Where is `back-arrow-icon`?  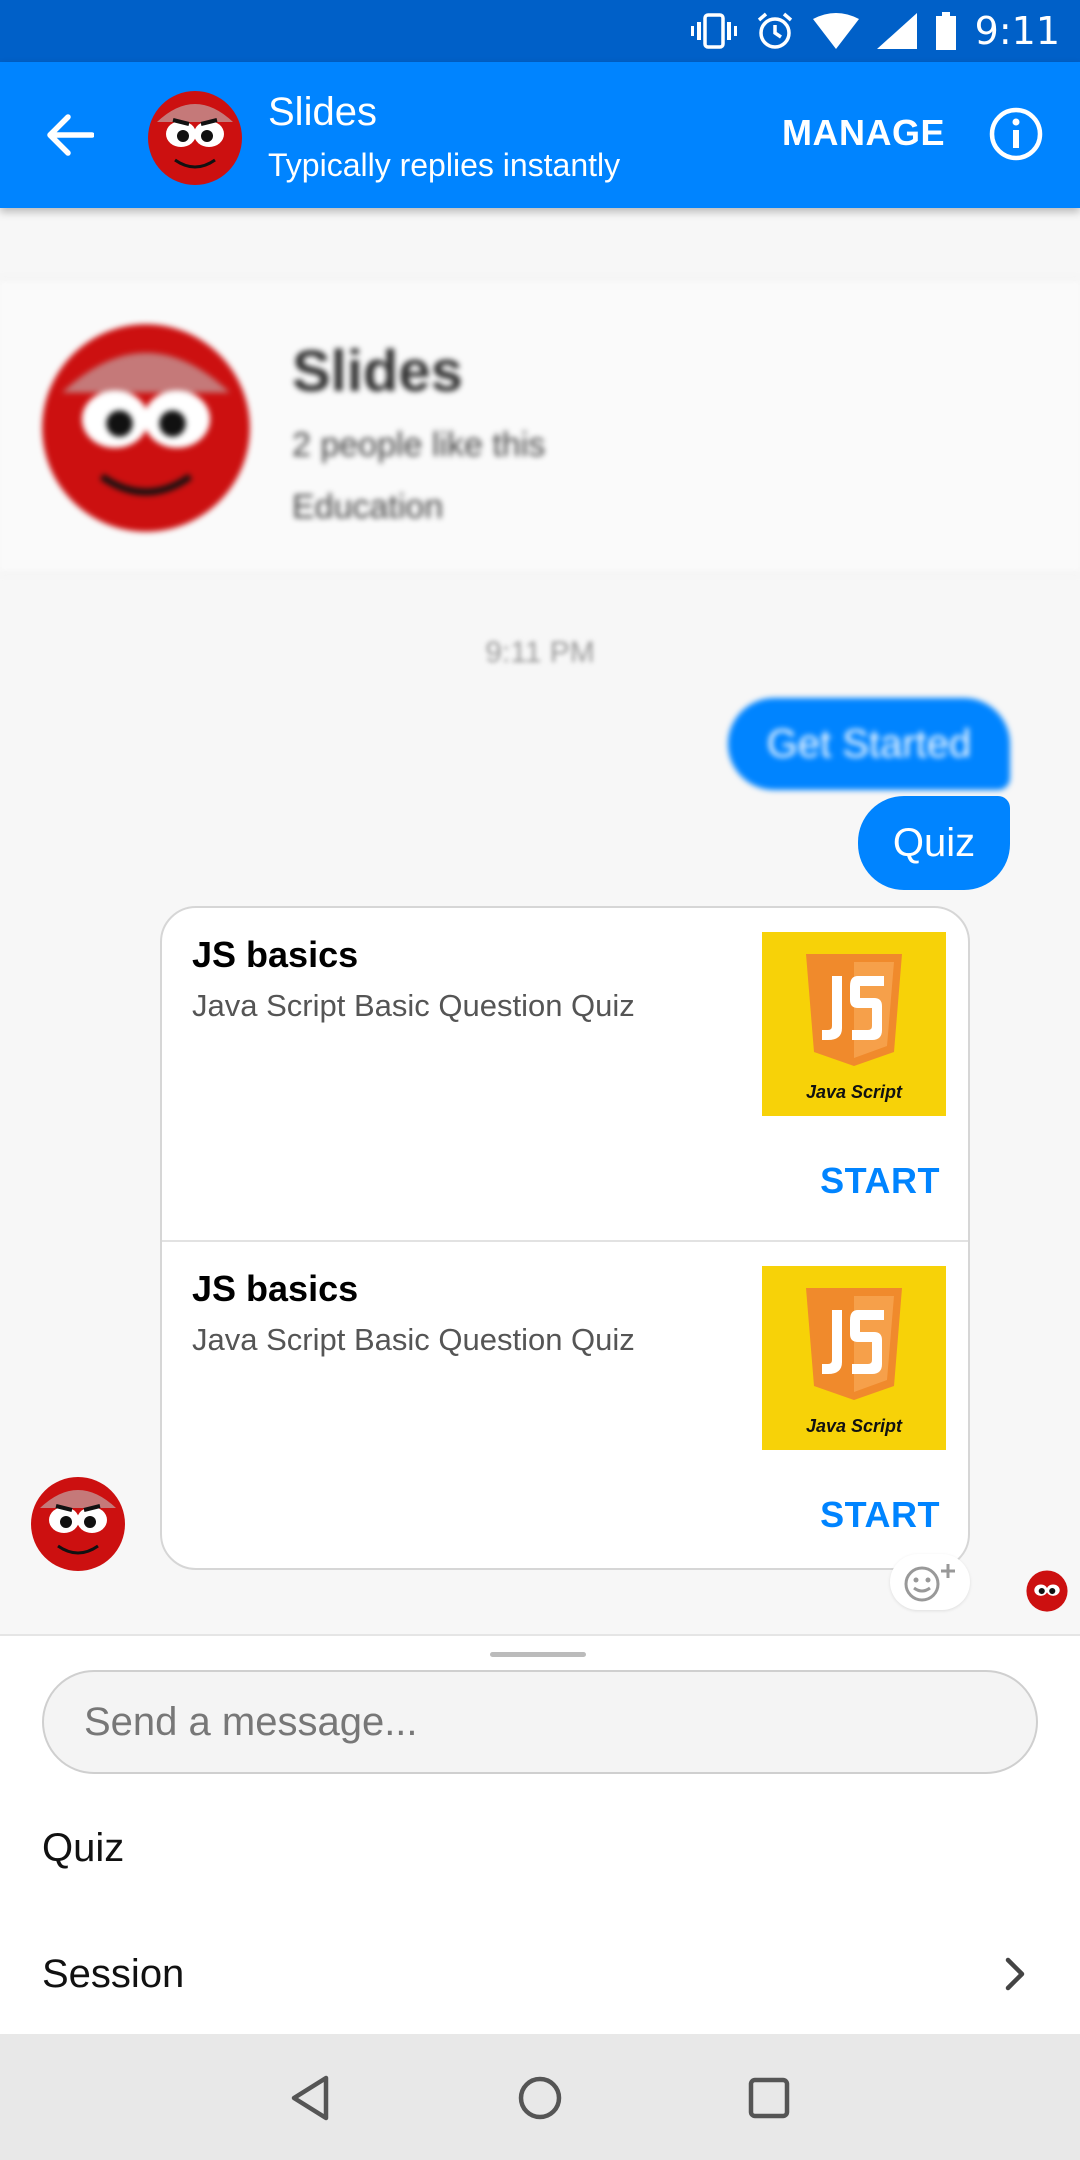 back-arrow-icon is located at coordinates (70, 135).